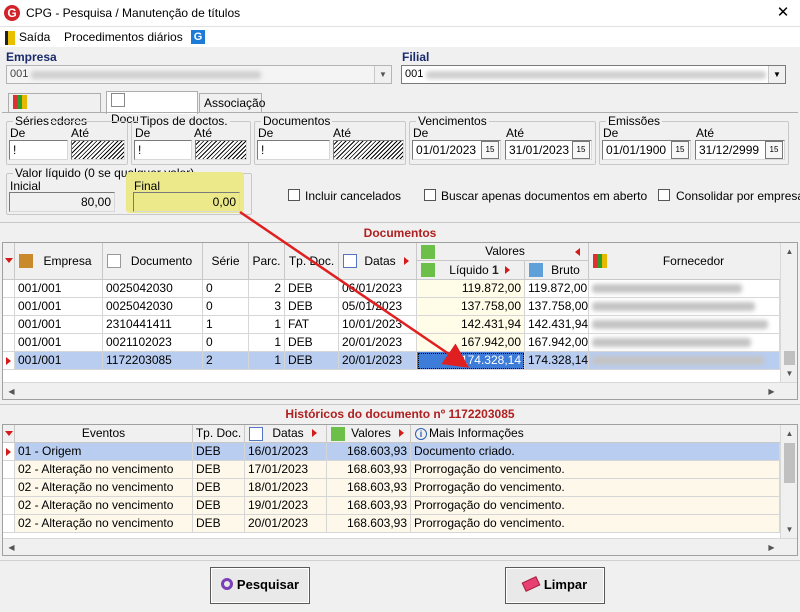 The width and height of the screenshot is (800, 612). What do you see at coordinates (596, 434) in the screenshot?
I see `col-mais-informacoes: i Mais Informações` at bounding box center [596, 434].